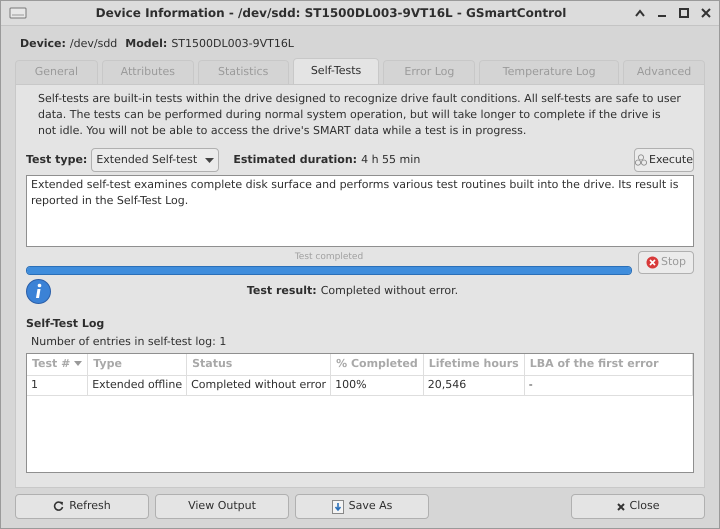 Image resolution: width=720 pixels, height=529 pixels. What do you see at coordinates (222, 506) in the screenshot?
I see `view-output-button: View Output` at bounding box center [222, 506].